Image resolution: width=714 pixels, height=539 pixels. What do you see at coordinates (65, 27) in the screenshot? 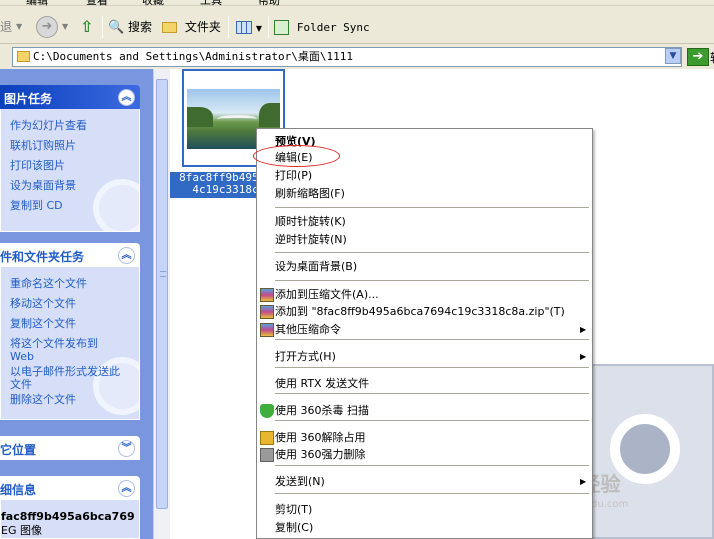
I see `forward-dropdown-icon: ▼` at bounding box center [65, 27].